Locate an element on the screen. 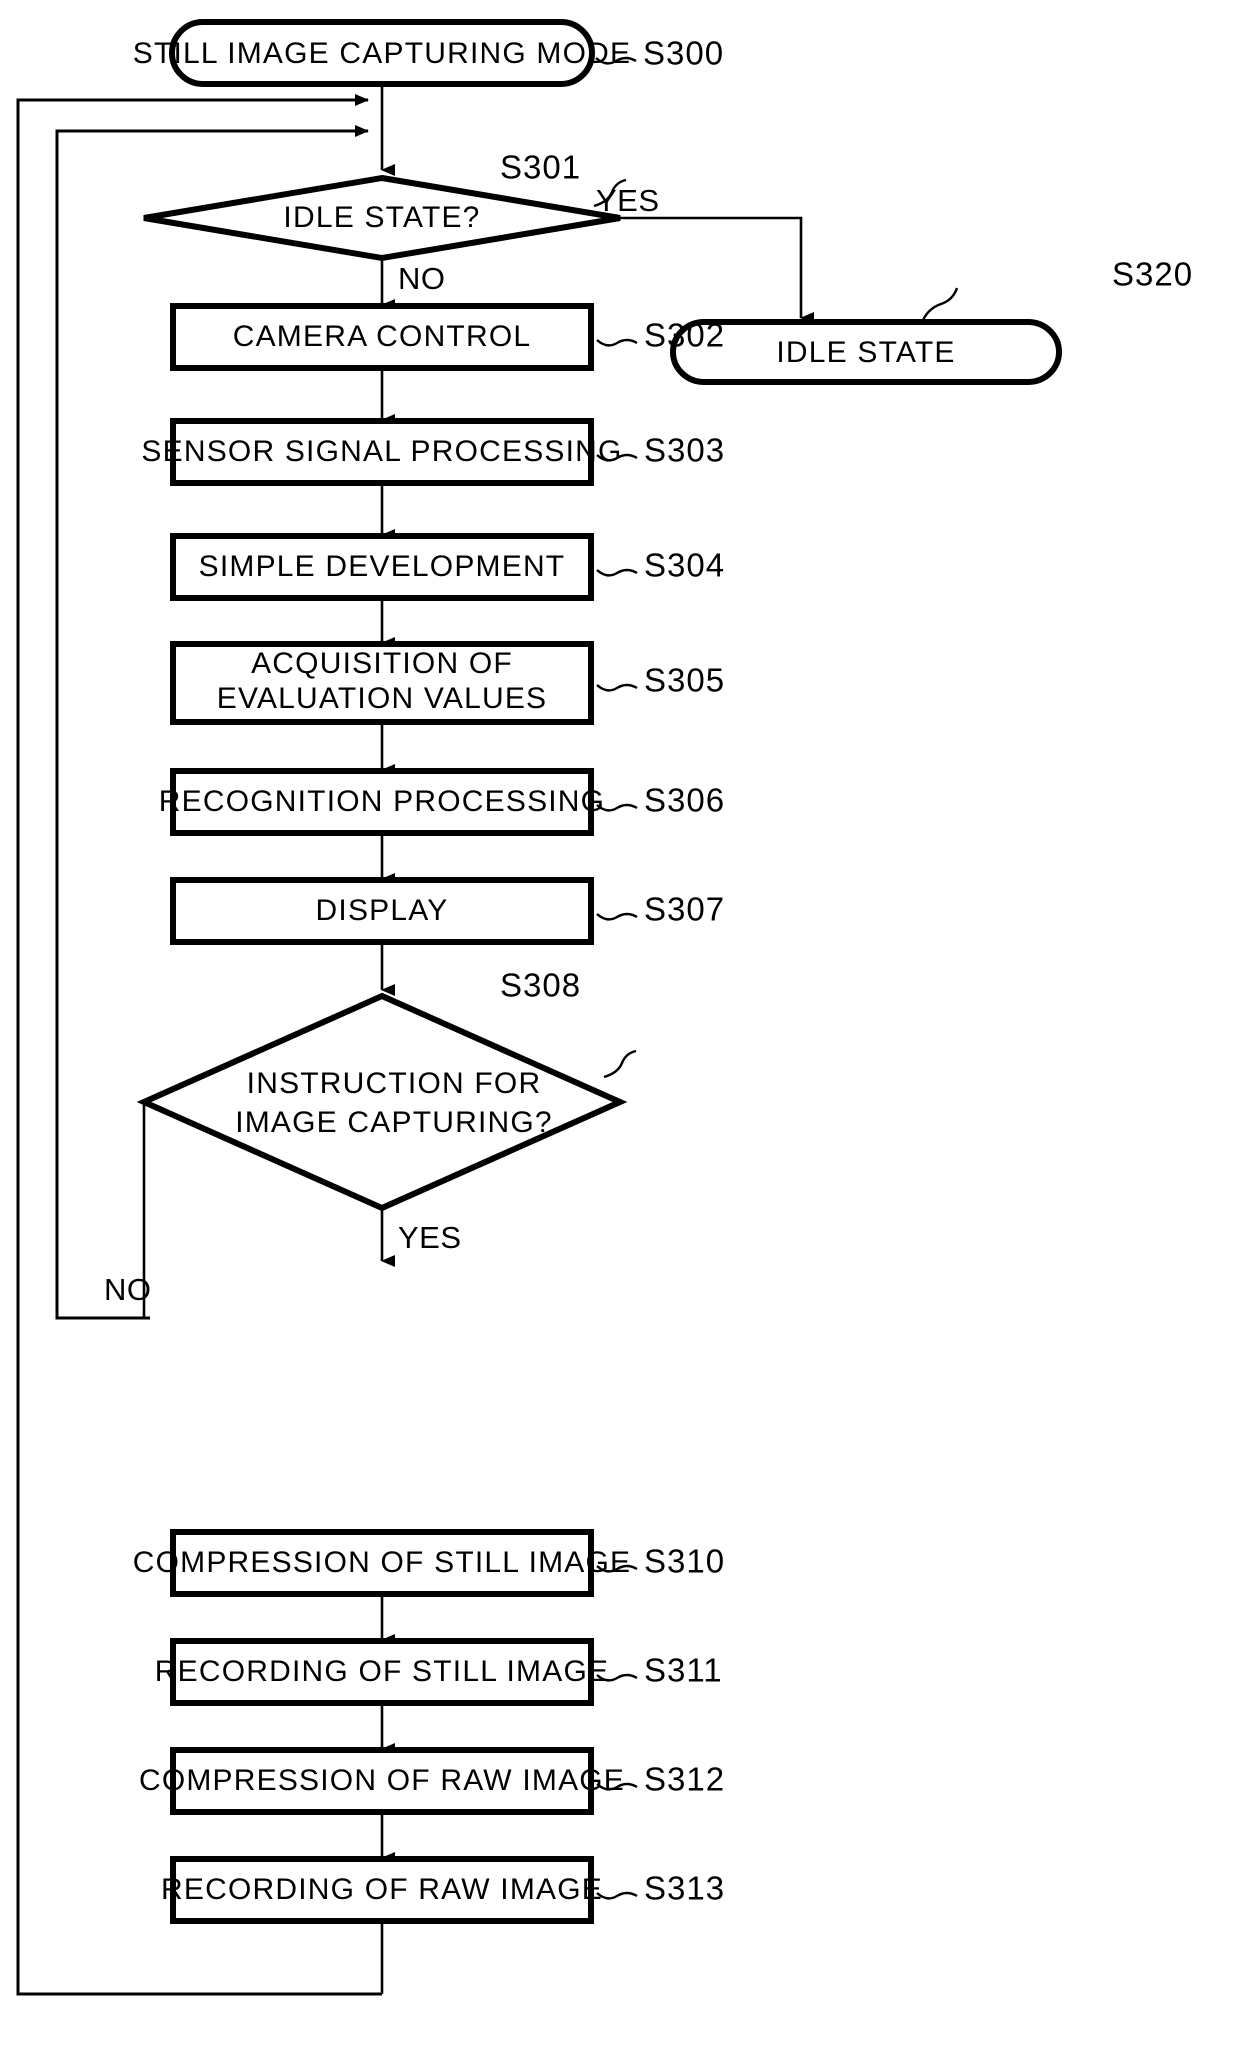 The image size is (1240, 2063). process-s307: DISPLAY is located at coordinates (382, 911).